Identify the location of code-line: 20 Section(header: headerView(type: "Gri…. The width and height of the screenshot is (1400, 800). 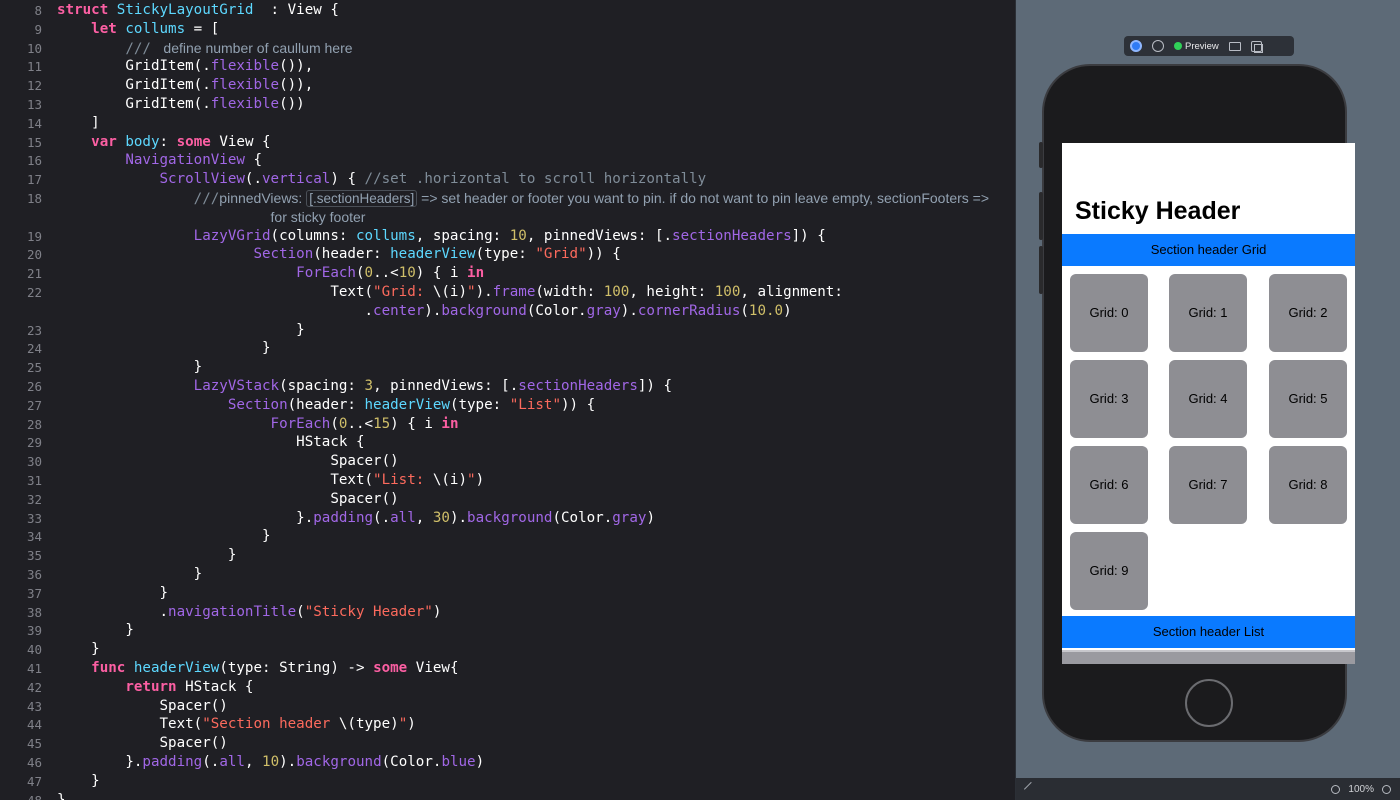
(507, 254).